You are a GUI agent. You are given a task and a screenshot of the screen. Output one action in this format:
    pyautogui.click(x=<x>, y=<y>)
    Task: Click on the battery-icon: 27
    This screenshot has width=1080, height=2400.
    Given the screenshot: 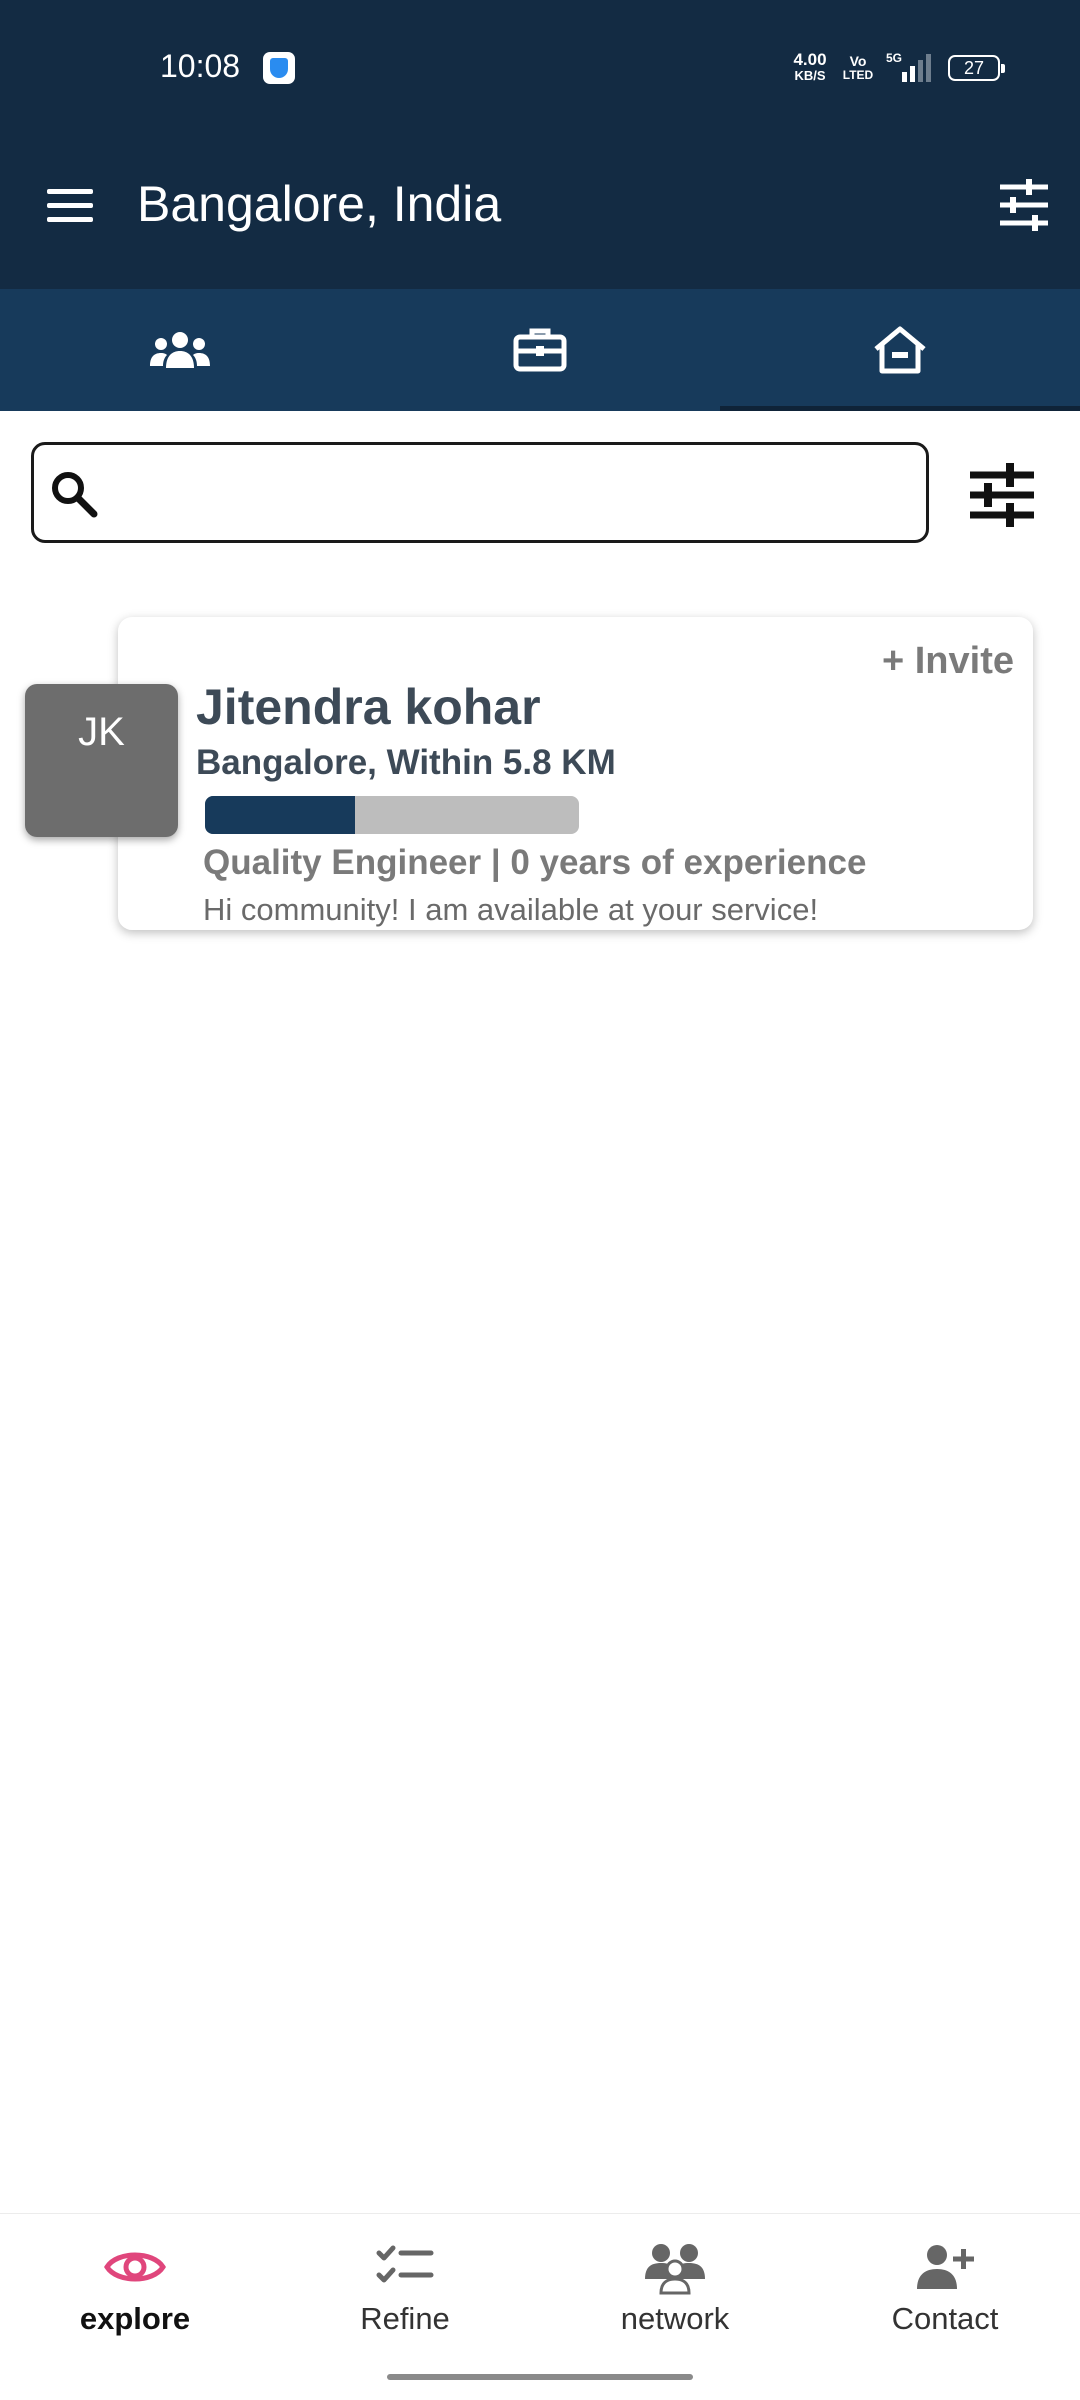 What is the action you would take?
    pyautogui.click(x=976, y=68)
    